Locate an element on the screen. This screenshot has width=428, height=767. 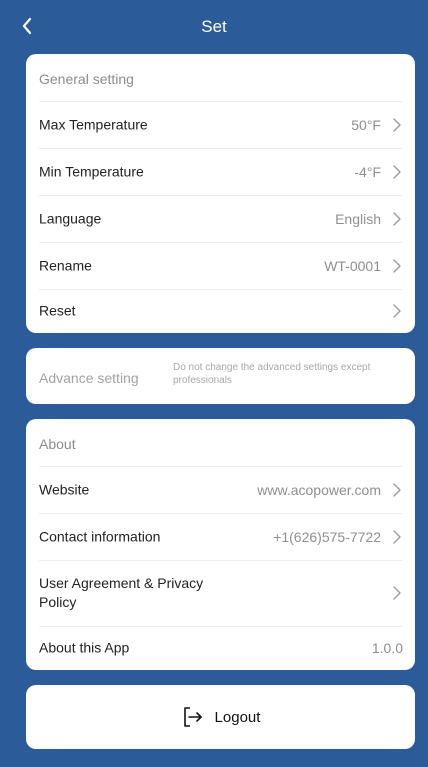
reset-row: Reset is located at coordinates (220, 311).